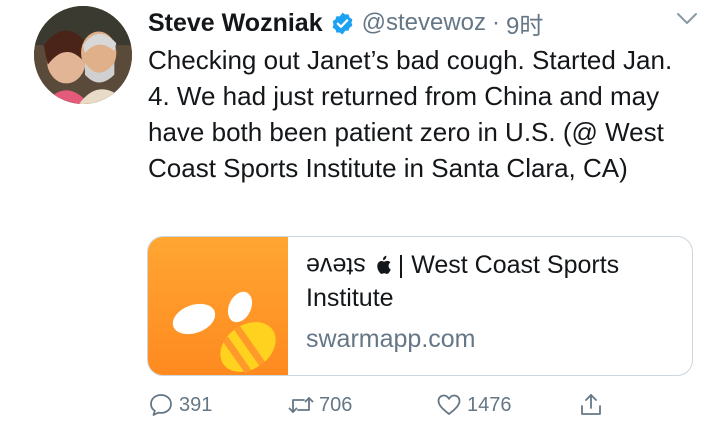 The height and width of the screenshot is (431, 728). I want to click on share-icon, so click(591, 404).